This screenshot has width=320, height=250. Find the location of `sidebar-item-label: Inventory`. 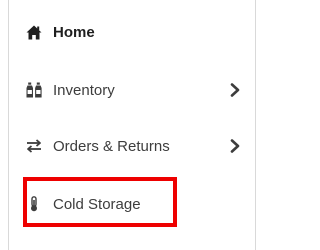

sidebar-item-label: Inventory is located at coordinates (84, 90).